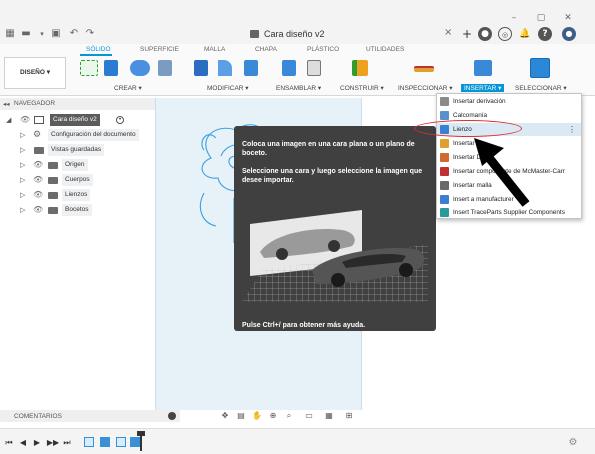 Image resolution: width=595 pixels, height=454 pixels. I want to click on select-menu: SELECCIONAR ▾, so click(541, 88).